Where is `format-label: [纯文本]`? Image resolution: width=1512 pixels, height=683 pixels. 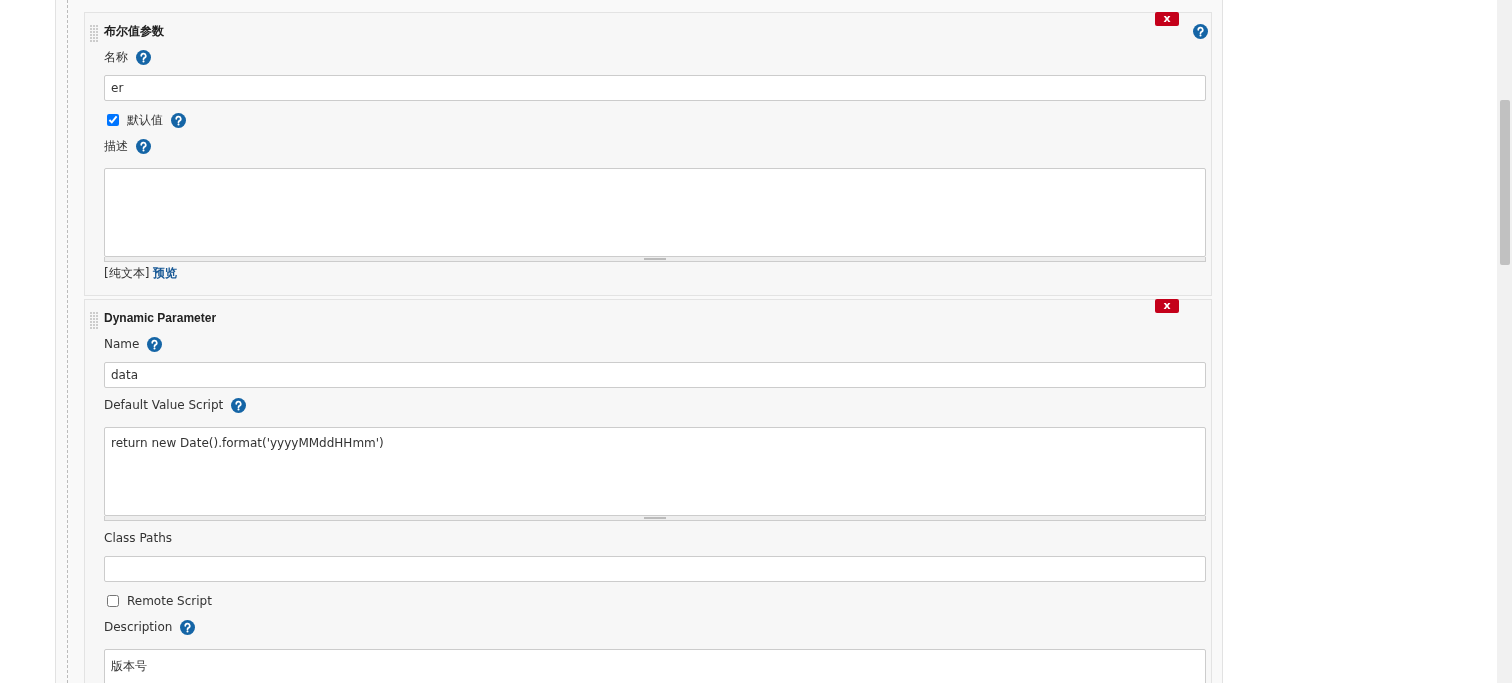 format-label: [纯文本] is located at coordinates (127, 273).